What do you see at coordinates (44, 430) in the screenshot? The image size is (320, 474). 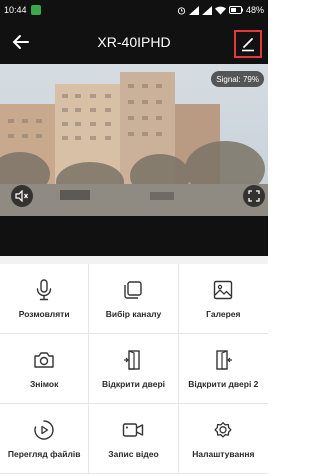 I see `playback-icon` at bounding box center [44, 430].